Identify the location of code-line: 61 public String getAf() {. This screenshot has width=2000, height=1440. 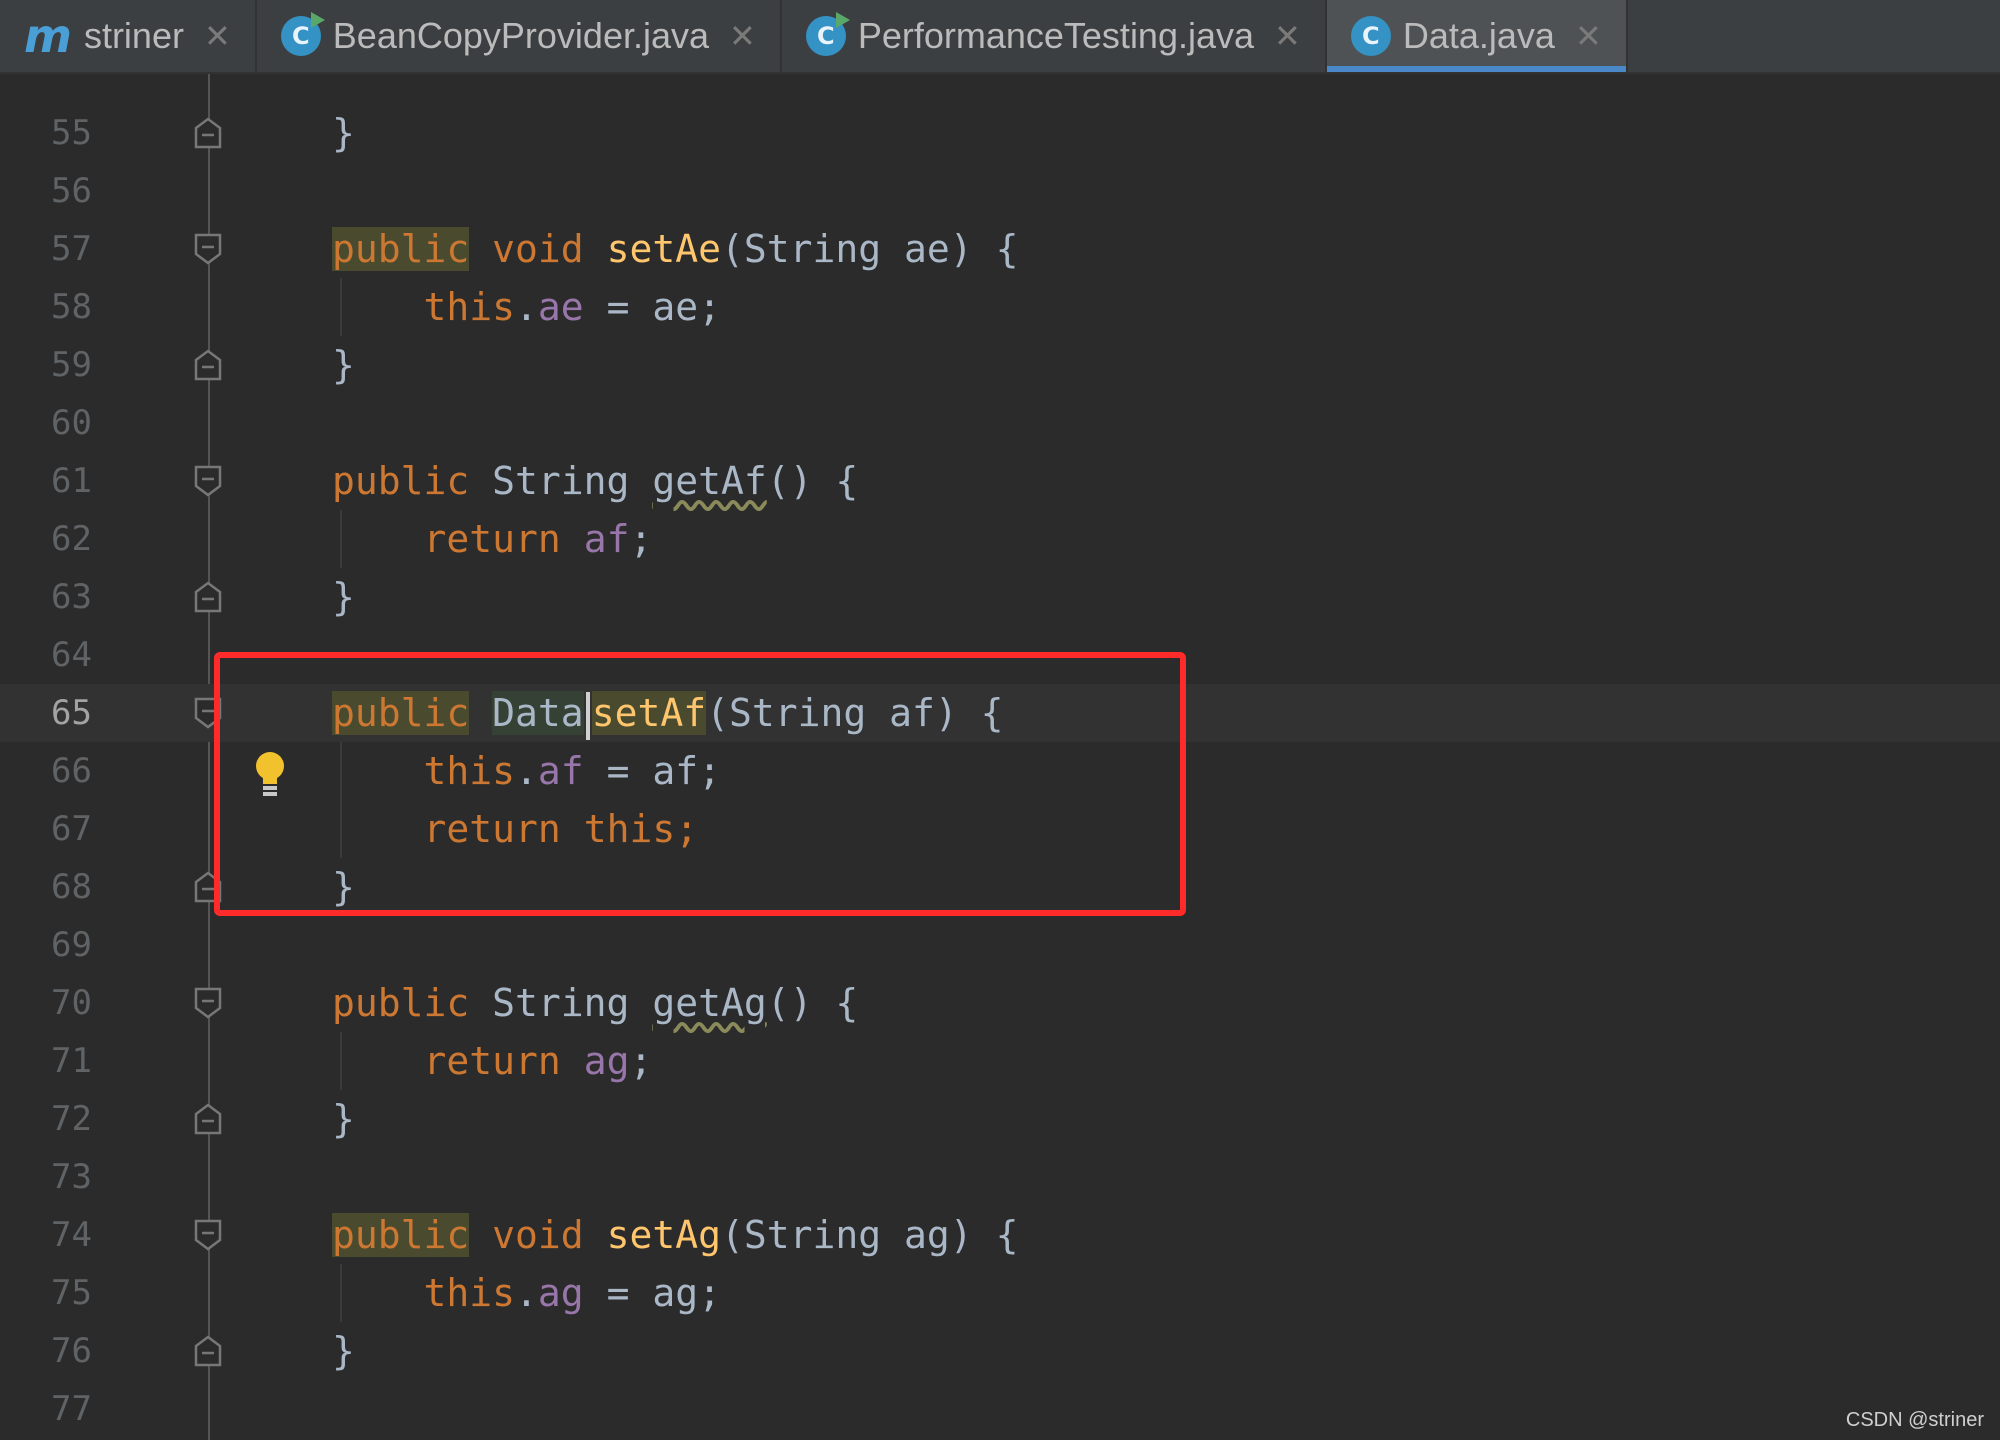
(1000, 481).